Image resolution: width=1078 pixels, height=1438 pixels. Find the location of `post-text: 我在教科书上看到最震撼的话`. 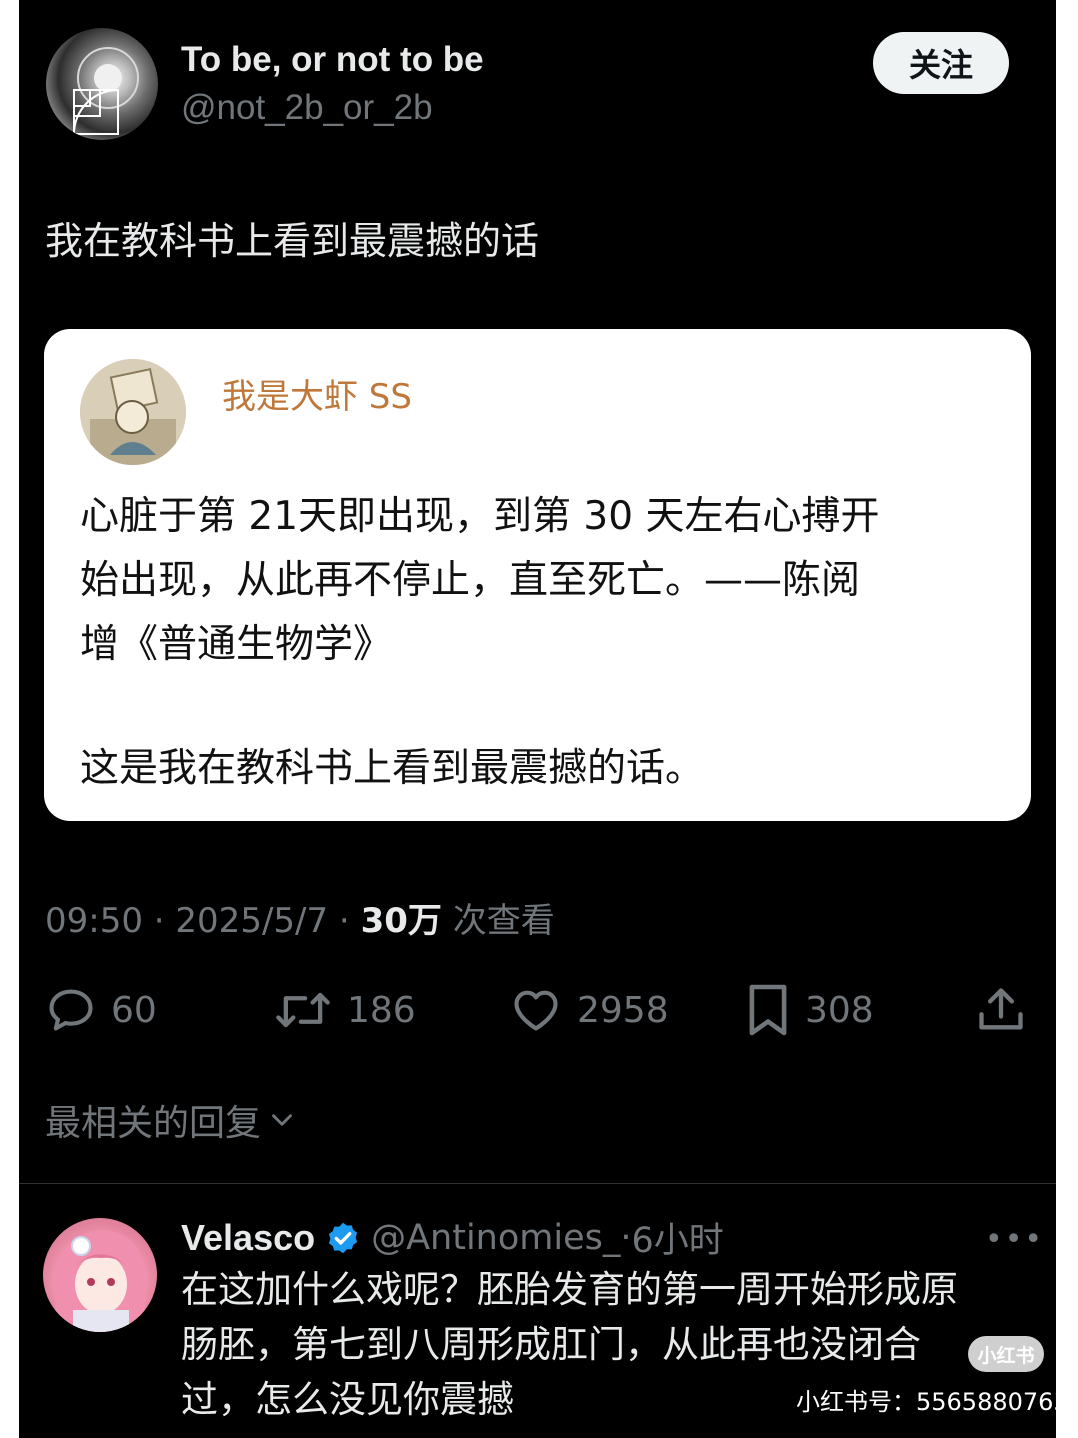

post-text: 我在教科书上看到最震撼的话 is located at coordinates (292, 241).